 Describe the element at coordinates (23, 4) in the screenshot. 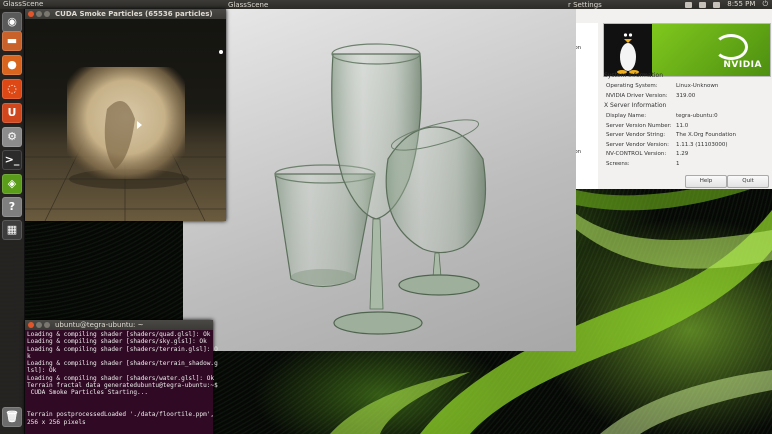

I see `active-app-name: GlassScene` at that location.